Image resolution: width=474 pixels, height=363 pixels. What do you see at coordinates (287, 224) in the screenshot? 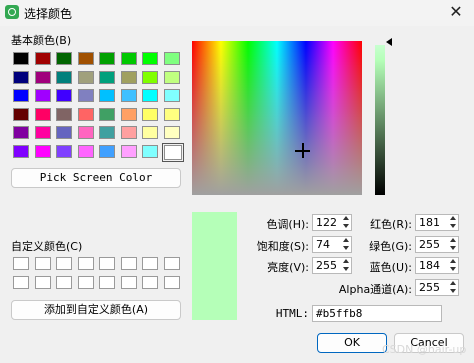
I see `hue-label: 色调(H):` at bounding box center [287, 224].